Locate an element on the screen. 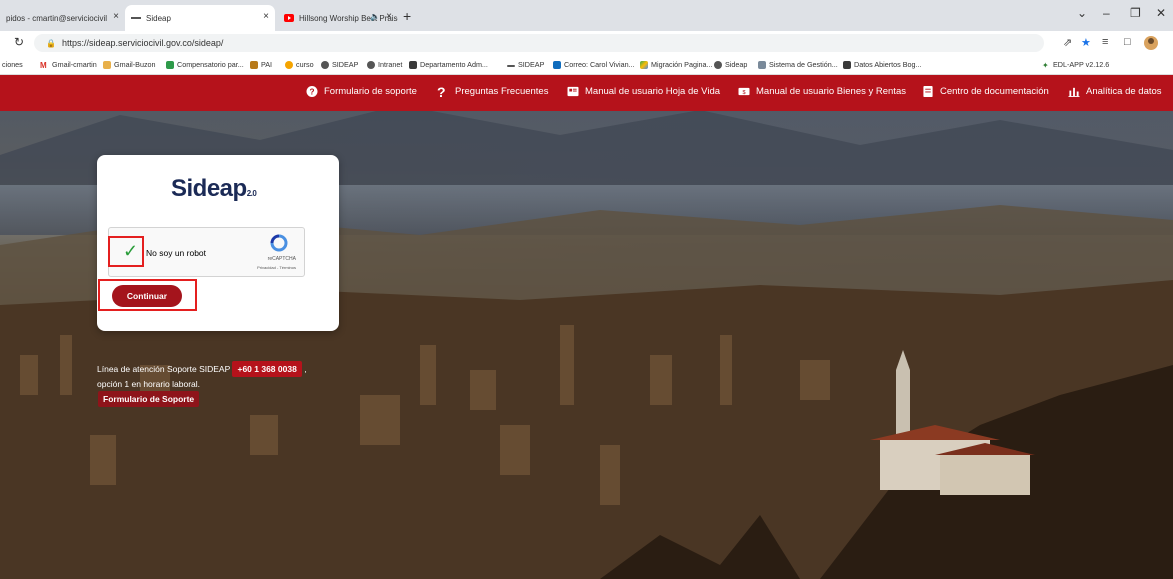 The height and width of the screenshot is (579, 1173). nav-label: Manual de usuario Hoja de Vida is located at coordinates (653, 91).